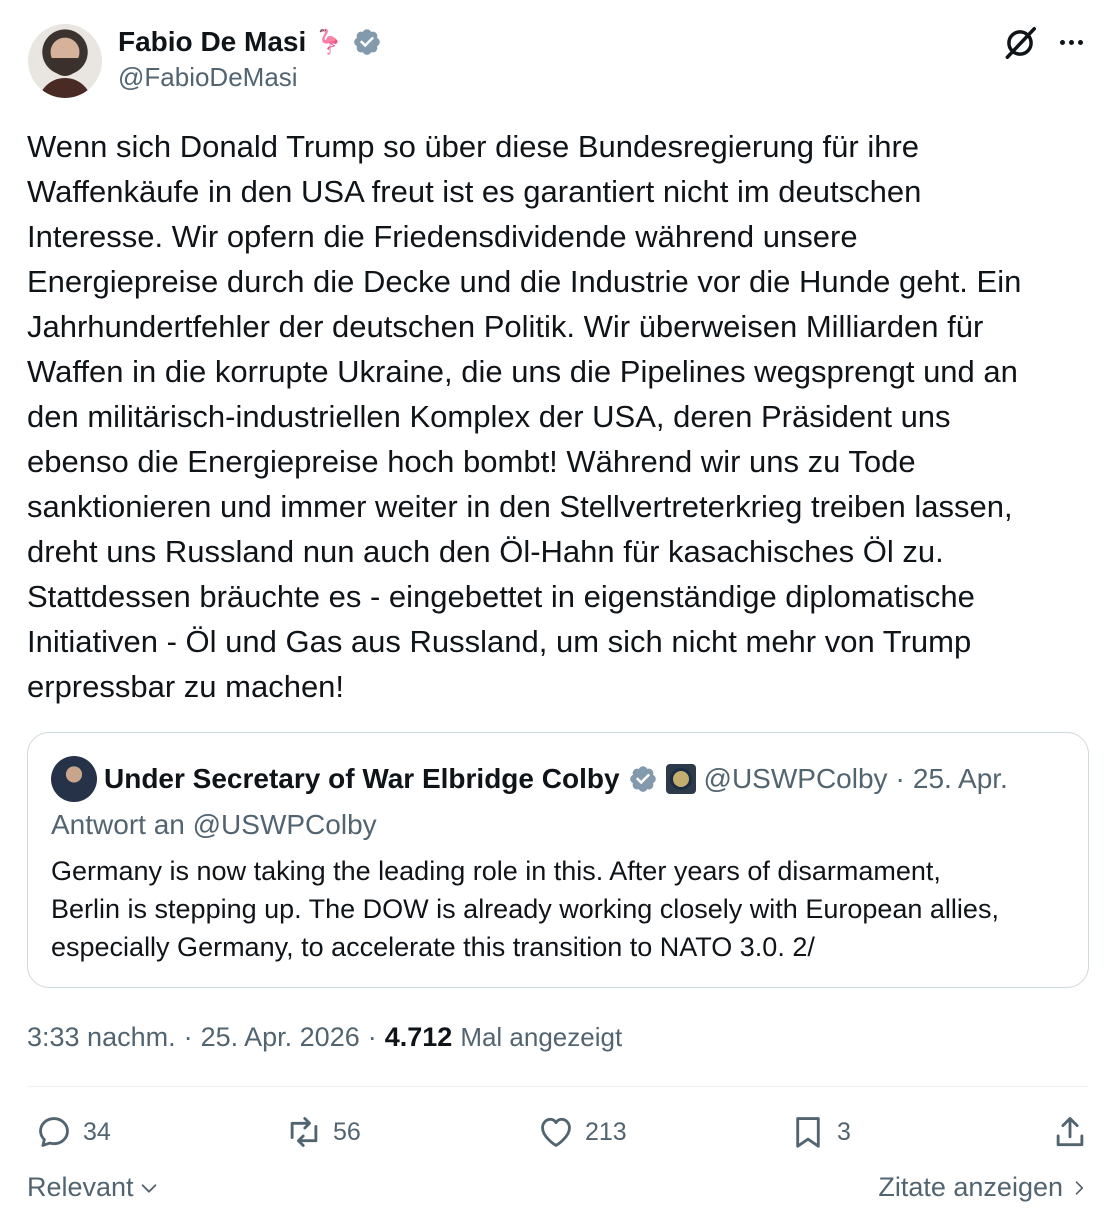  I want to click on sort-dropdown: Relevant, so click(93, 1187).